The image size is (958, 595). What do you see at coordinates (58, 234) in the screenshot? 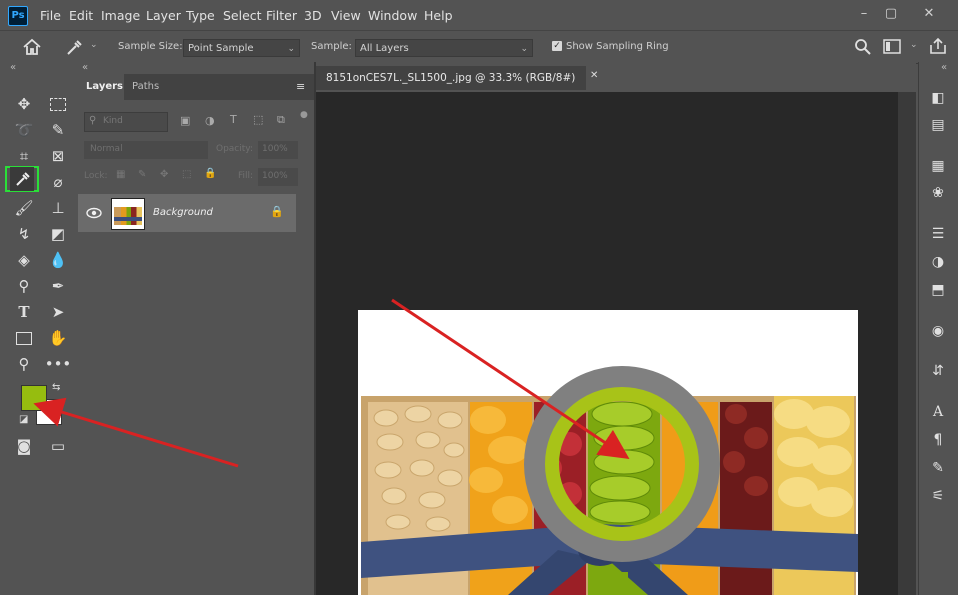
I see `eraser-tool-icon: ◩` at bounding box center [58, 234].